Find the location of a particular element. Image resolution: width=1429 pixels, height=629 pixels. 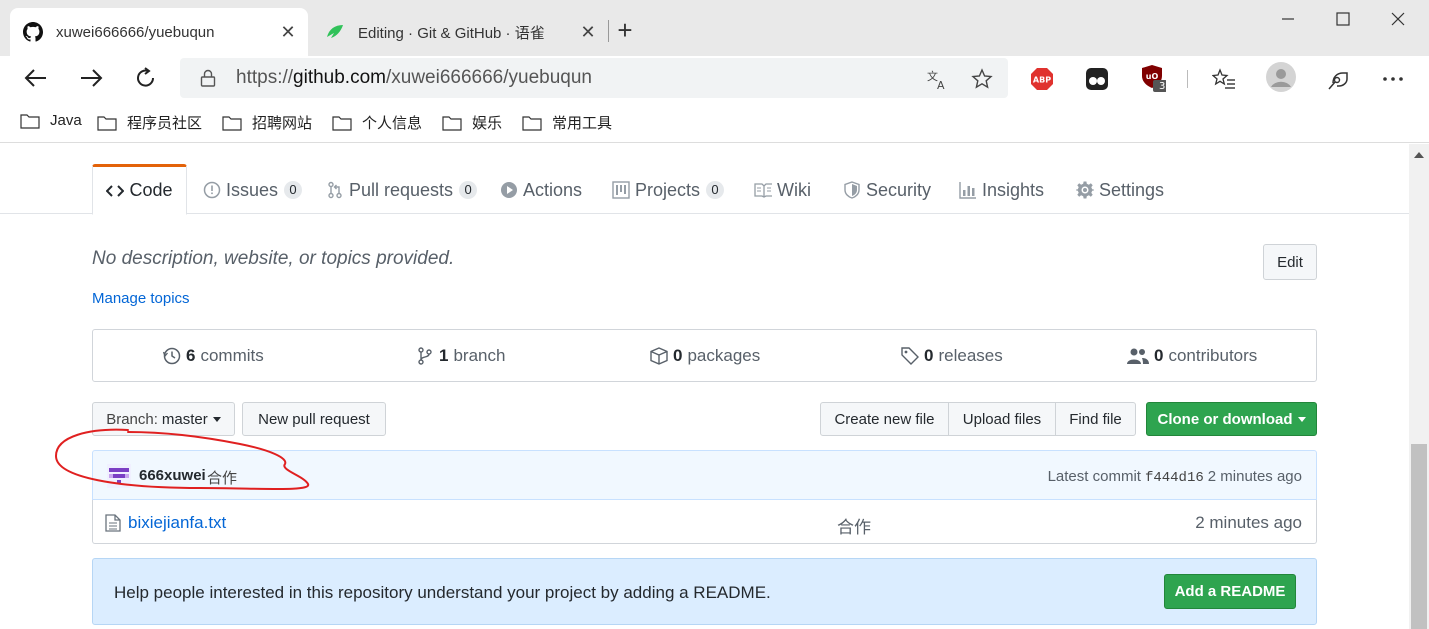

minimize-button is located at coordinates (1288, 19).